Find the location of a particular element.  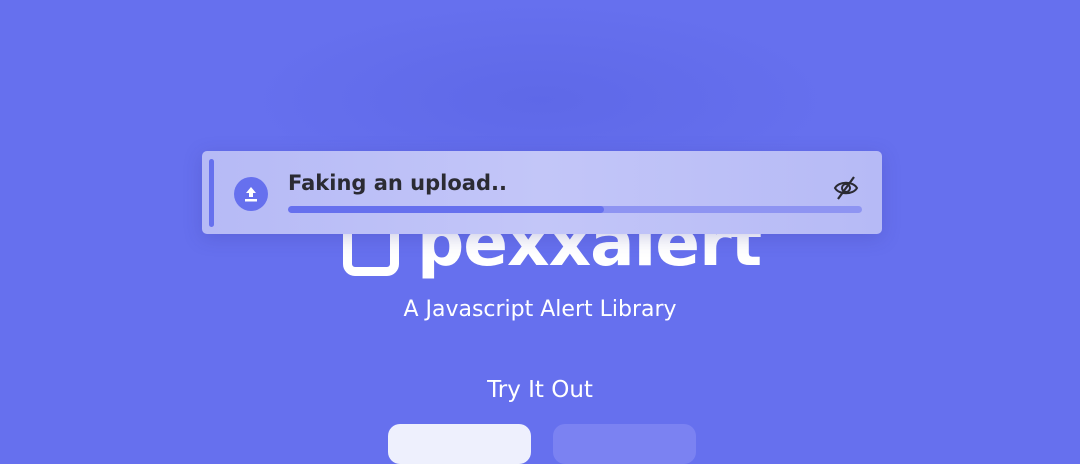

alert-title: Faking an upload.. is located at coordinates (397, 183).